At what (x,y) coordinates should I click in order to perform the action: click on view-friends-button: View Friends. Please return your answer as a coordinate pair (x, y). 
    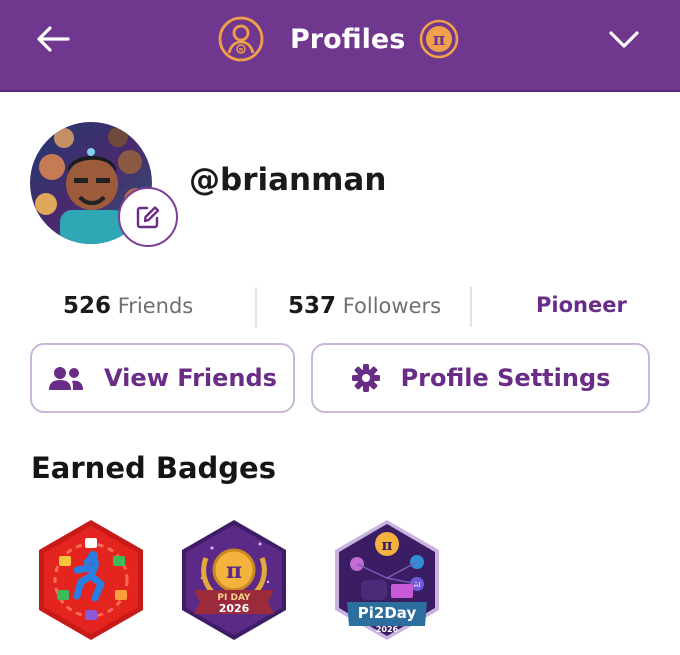
    Looking at the image, I should click on (162, 378).